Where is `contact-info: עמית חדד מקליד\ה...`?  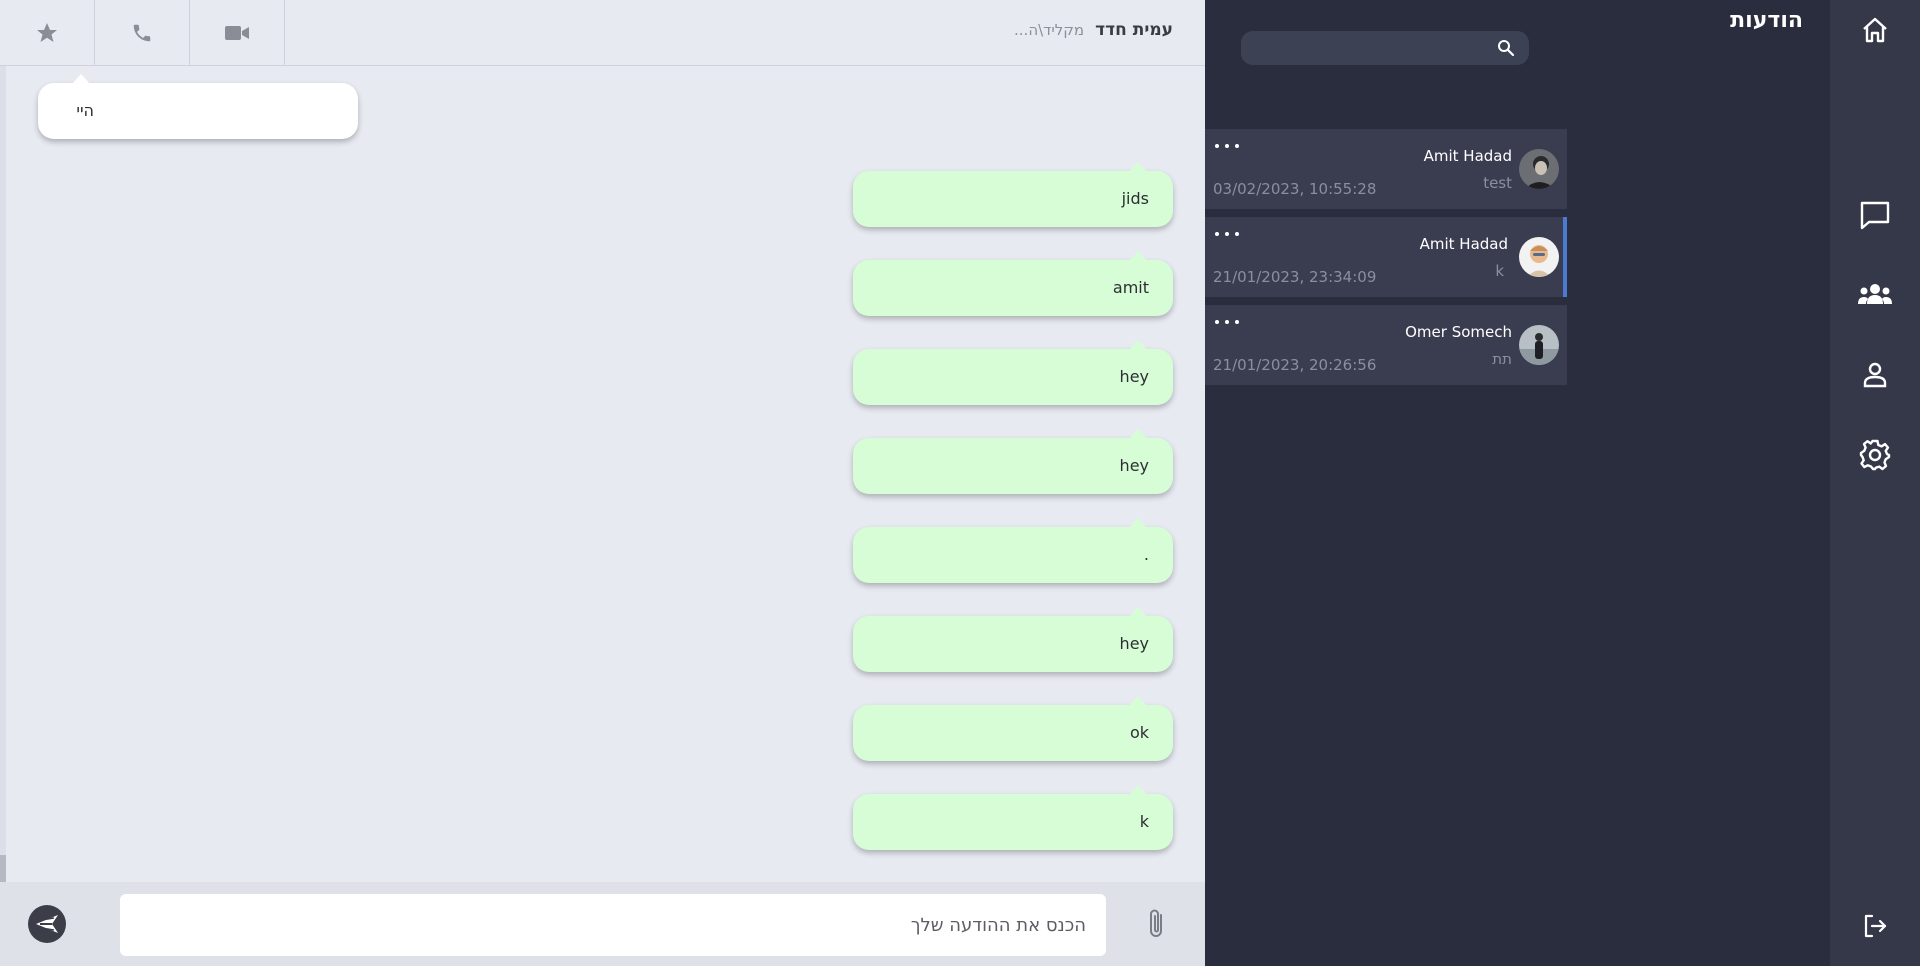
contact-info: עמית חדד מקליד\ה... is located at coordinates (1093, 30).